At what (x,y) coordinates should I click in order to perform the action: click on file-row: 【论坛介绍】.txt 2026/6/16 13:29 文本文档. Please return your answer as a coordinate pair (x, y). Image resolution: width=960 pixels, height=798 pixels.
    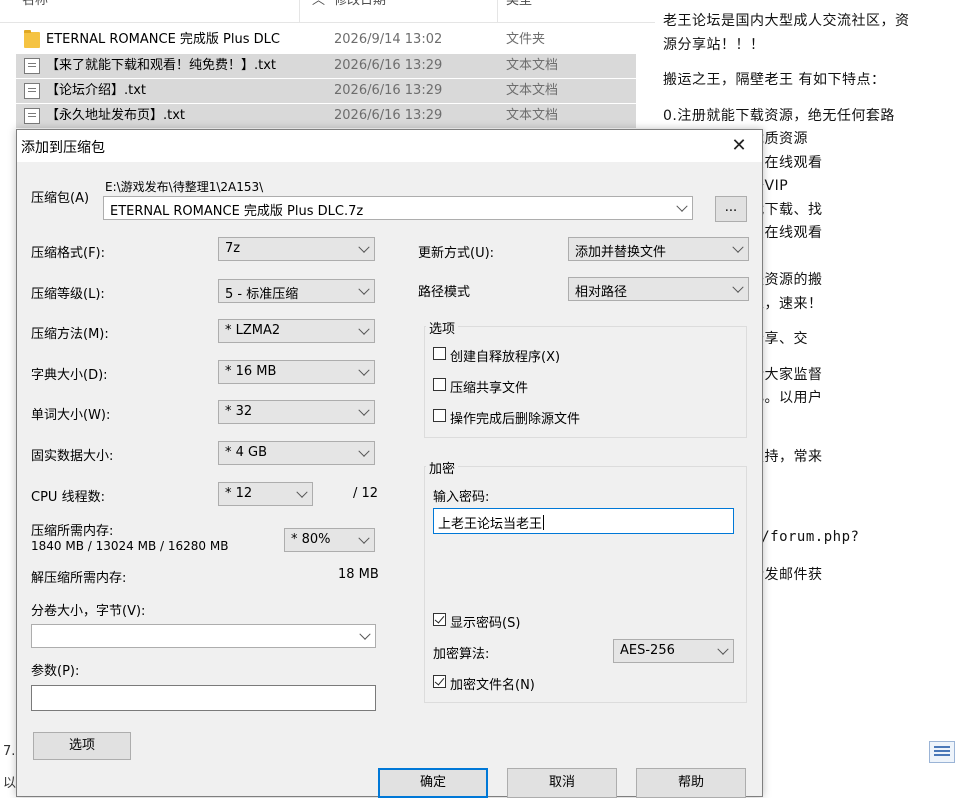
    Looking at the image, I should click on (326, 91).